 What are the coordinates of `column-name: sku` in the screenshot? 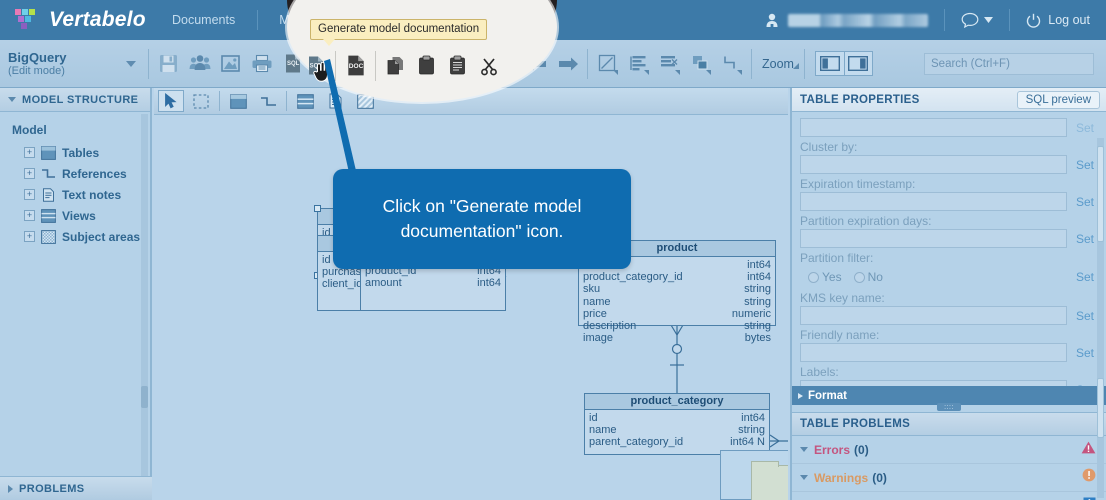 It's located at (592, 289).